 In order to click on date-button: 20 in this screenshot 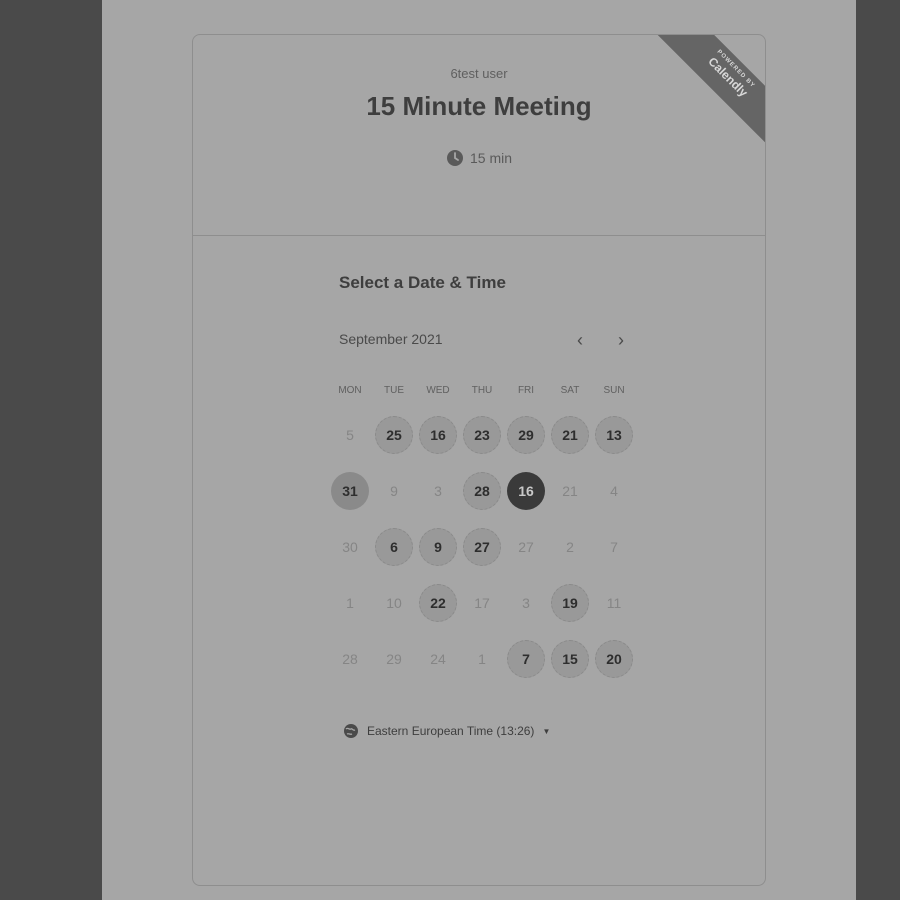, I will do `click(614, 659)`.